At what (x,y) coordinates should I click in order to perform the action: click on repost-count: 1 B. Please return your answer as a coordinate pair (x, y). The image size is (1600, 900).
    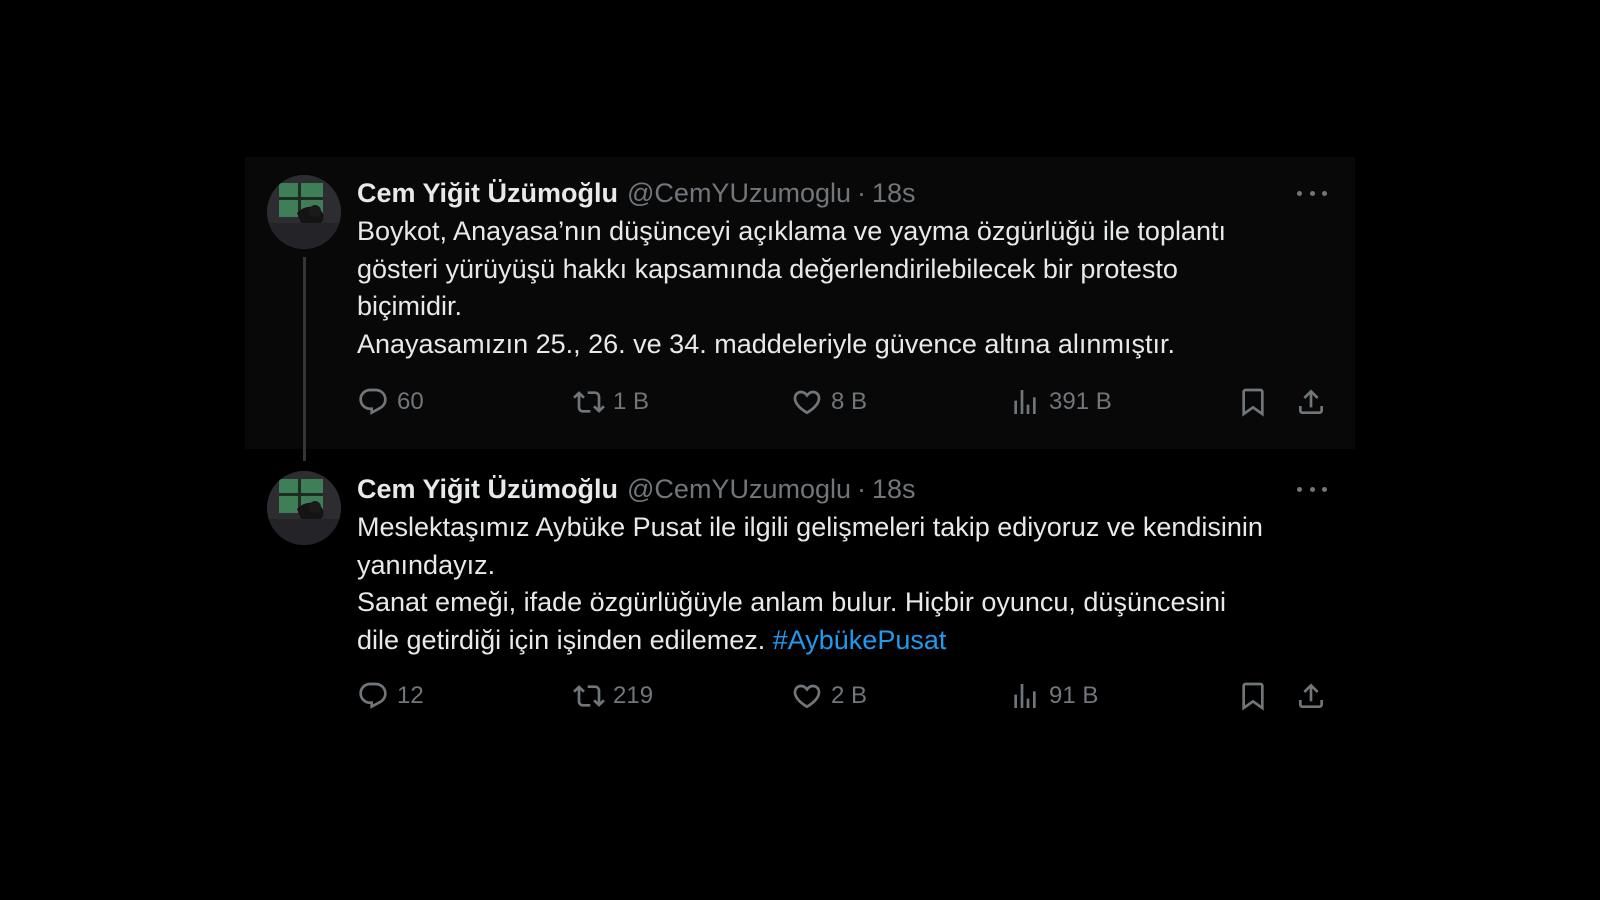
    Looking at the image, I should click on (631, 401).